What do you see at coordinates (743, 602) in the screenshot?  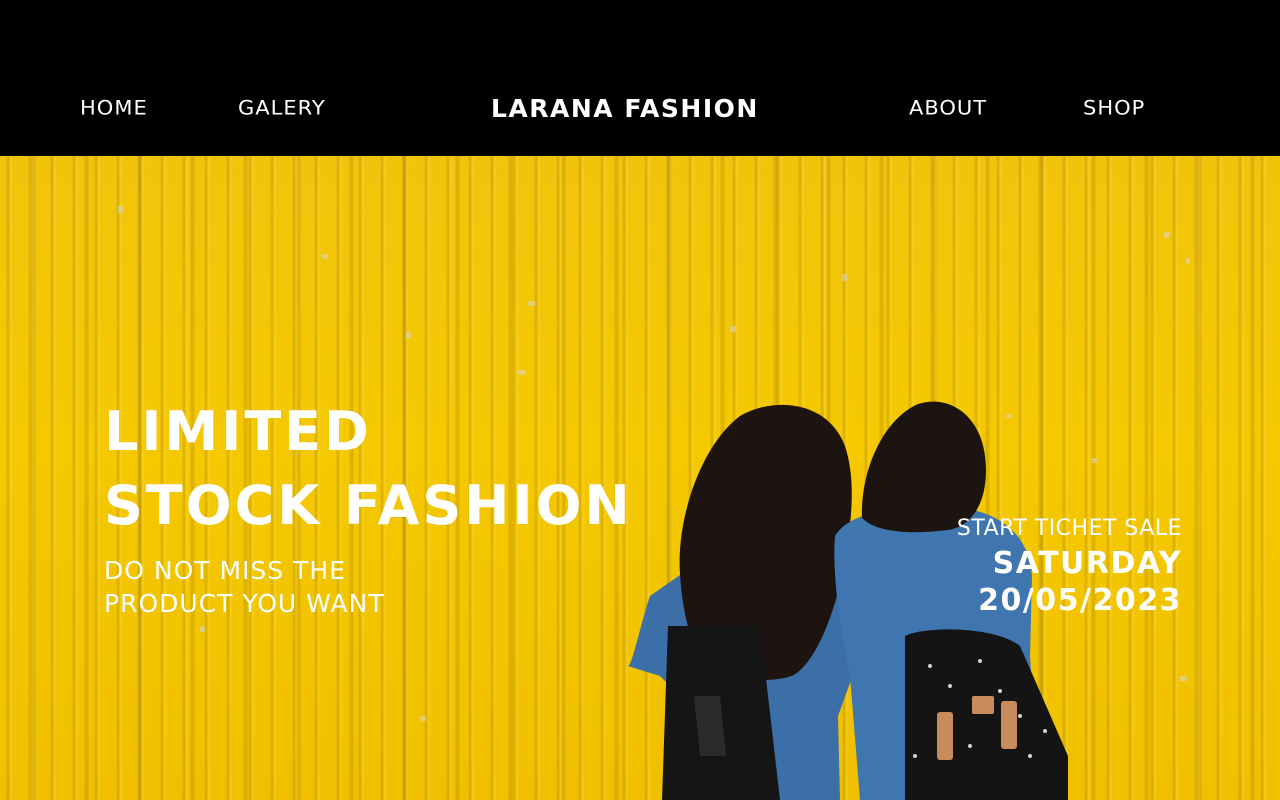 I see `person-left` at bounding box center [743, 602].